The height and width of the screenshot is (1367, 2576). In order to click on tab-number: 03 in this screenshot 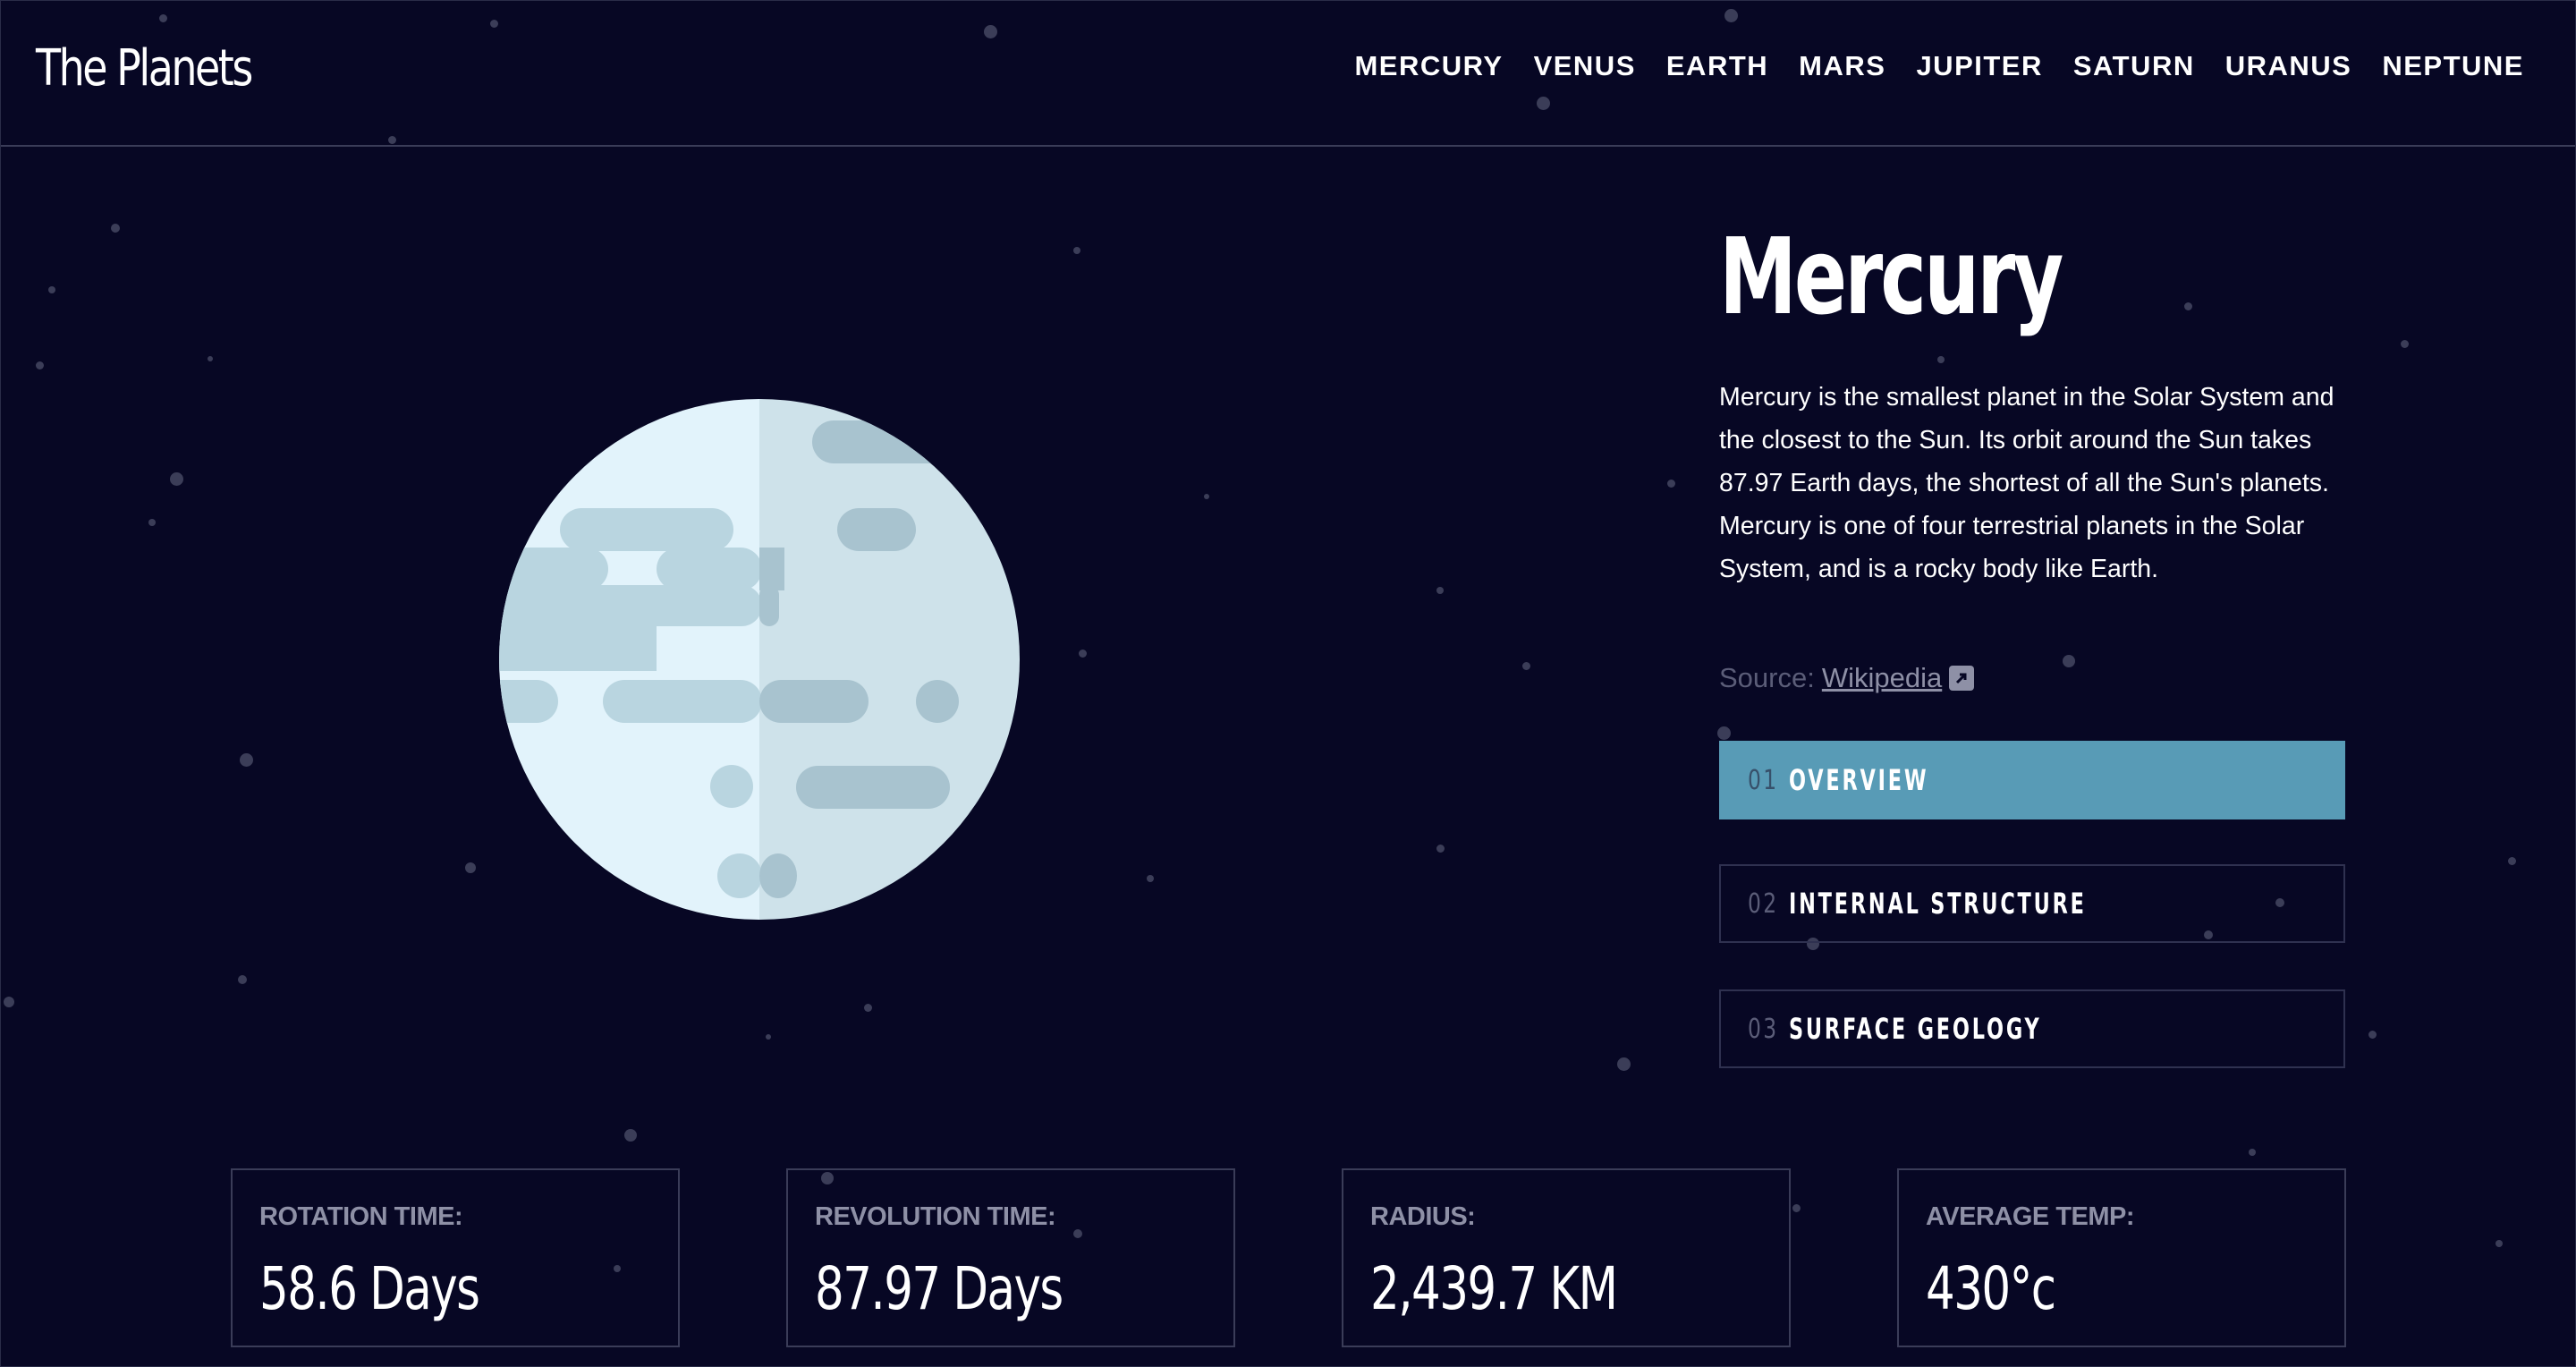, I will do `click(1763, 1029)`.